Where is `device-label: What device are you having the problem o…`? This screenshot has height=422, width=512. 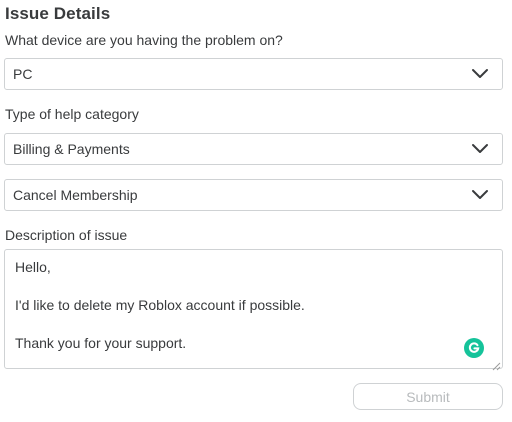 device-label: What device are you having the problem o… is located at coordinates (144, 40).